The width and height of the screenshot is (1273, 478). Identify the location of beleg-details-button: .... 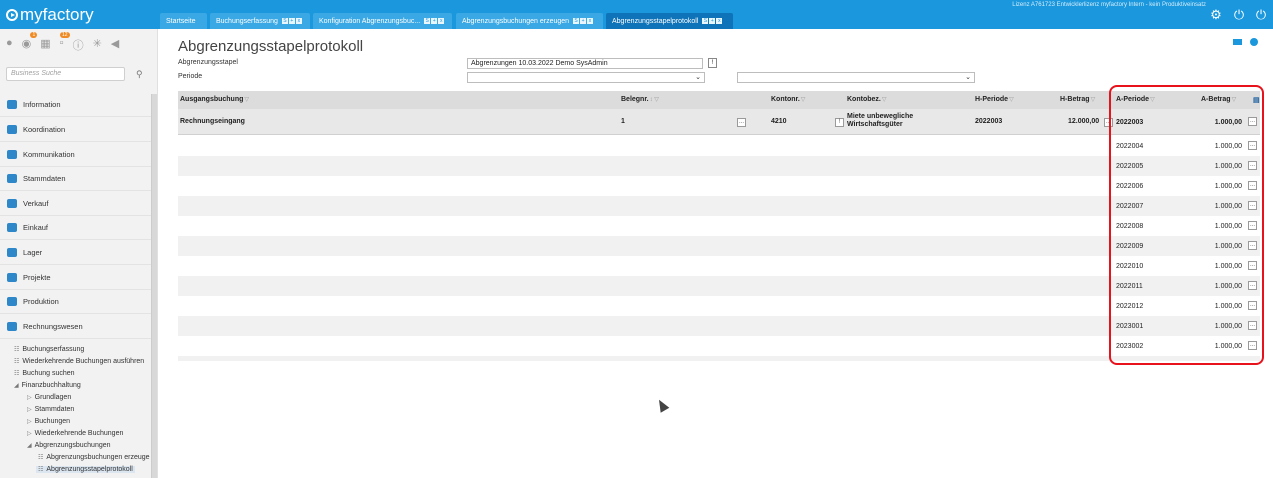
(741, 122).